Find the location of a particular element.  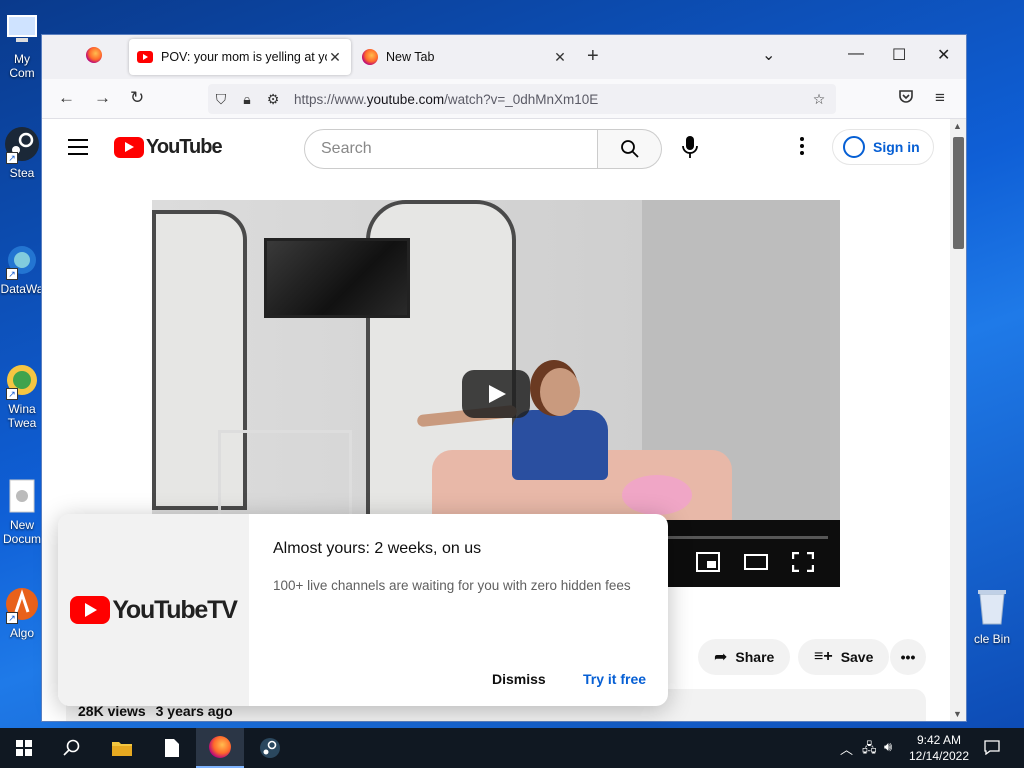

more-actions-button: ••• is located at coordinates (908, 657).